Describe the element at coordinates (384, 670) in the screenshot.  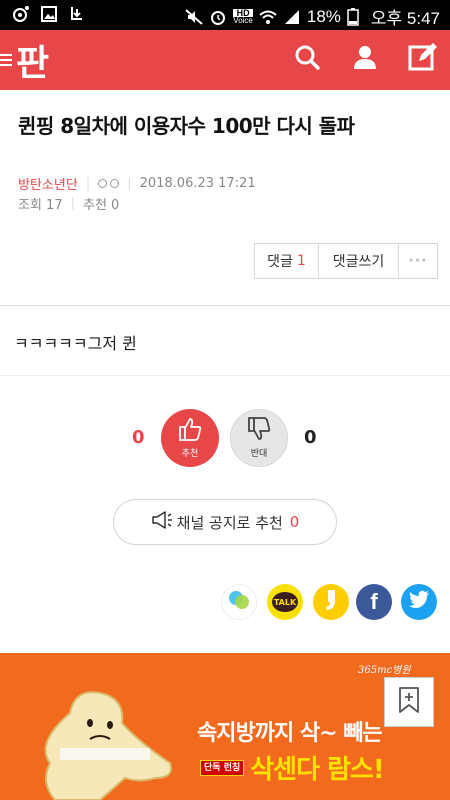
I see `ad-brand: 365mc병원` at that location.